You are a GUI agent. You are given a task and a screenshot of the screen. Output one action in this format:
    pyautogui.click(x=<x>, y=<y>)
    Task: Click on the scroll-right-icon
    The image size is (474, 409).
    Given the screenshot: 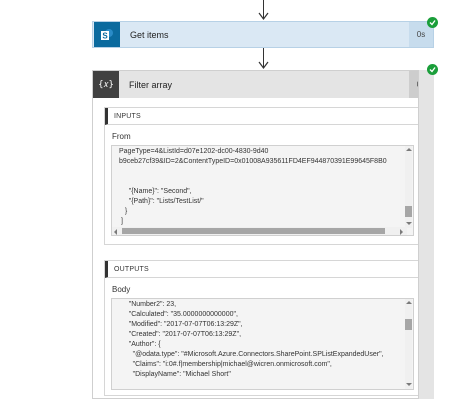 What is the action you would take?
    pyautogui.click(x=401, y=232)
    